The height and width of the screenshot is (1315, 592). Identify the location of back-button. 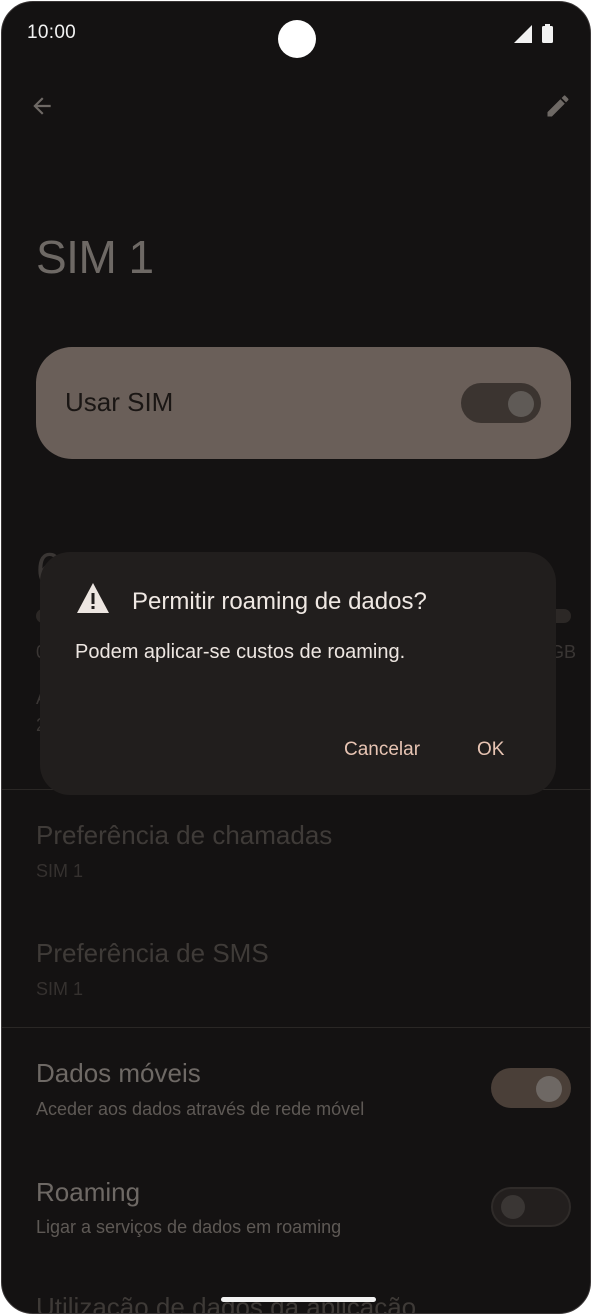
(42, 106).